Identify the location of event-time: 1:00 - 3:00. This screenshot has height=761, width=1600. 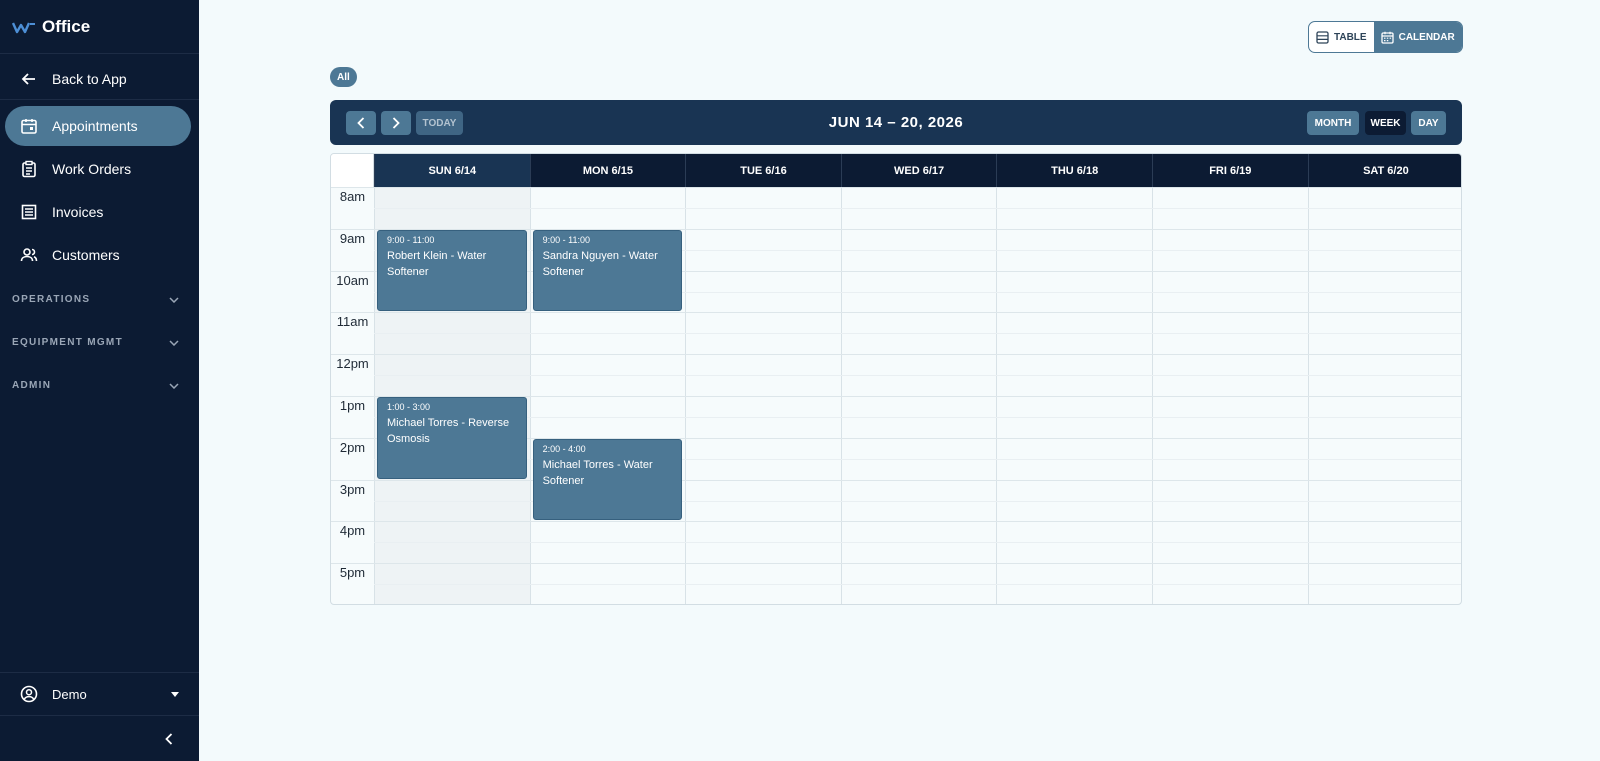
(409, 407).